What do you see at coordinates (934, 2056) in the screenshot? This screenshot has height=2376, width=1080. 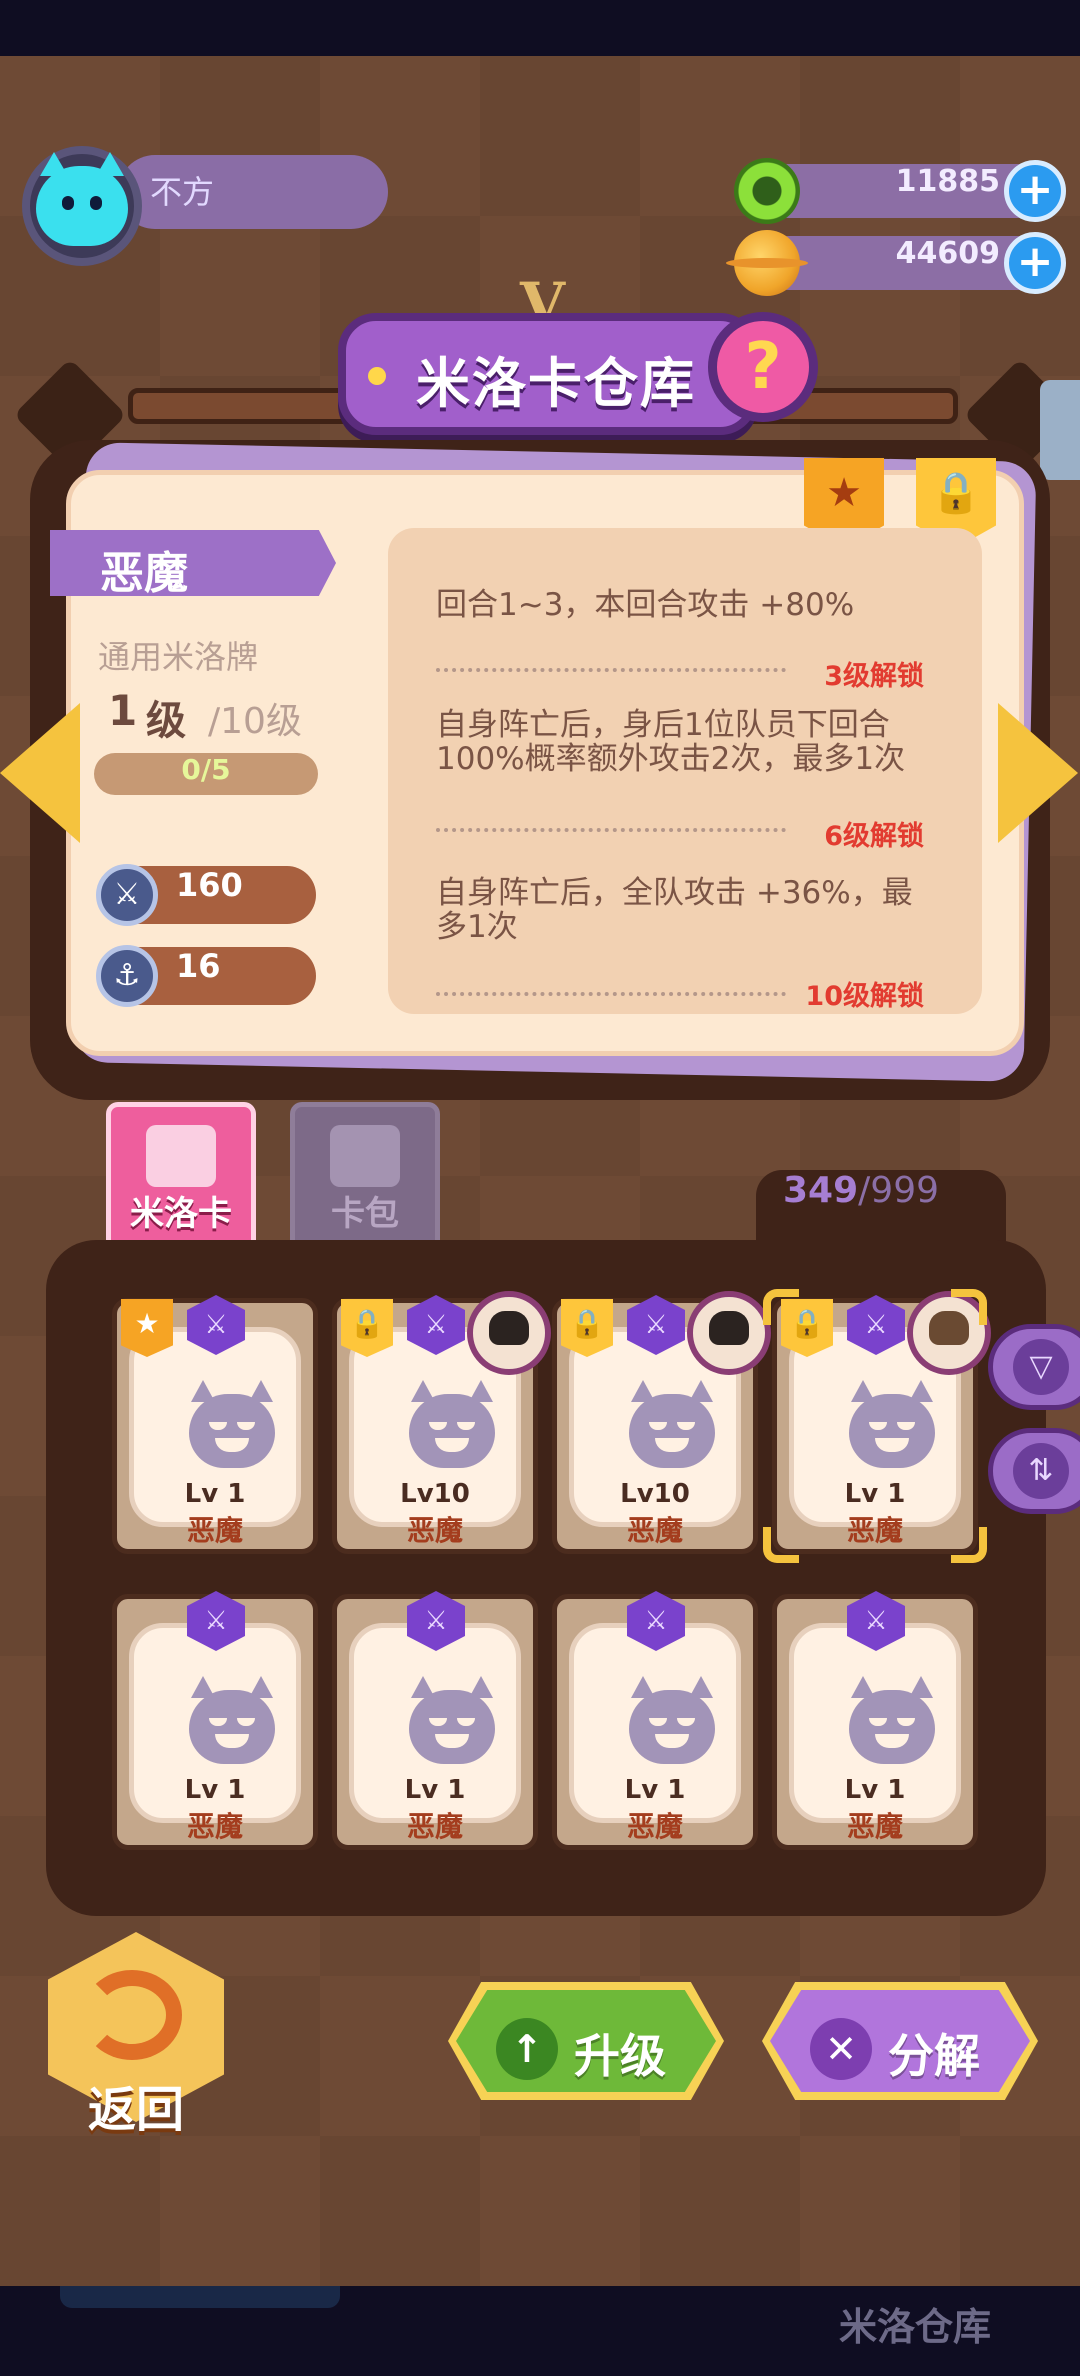 I see `decompose-label: 分解` at bounding box center [934, 2056].